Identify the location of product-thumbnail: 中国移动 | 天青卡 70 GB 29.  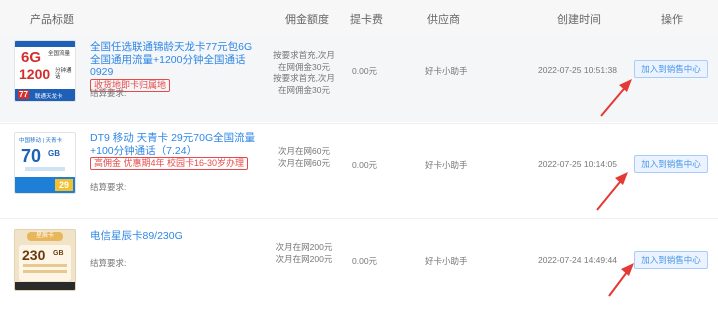
(45, 163).